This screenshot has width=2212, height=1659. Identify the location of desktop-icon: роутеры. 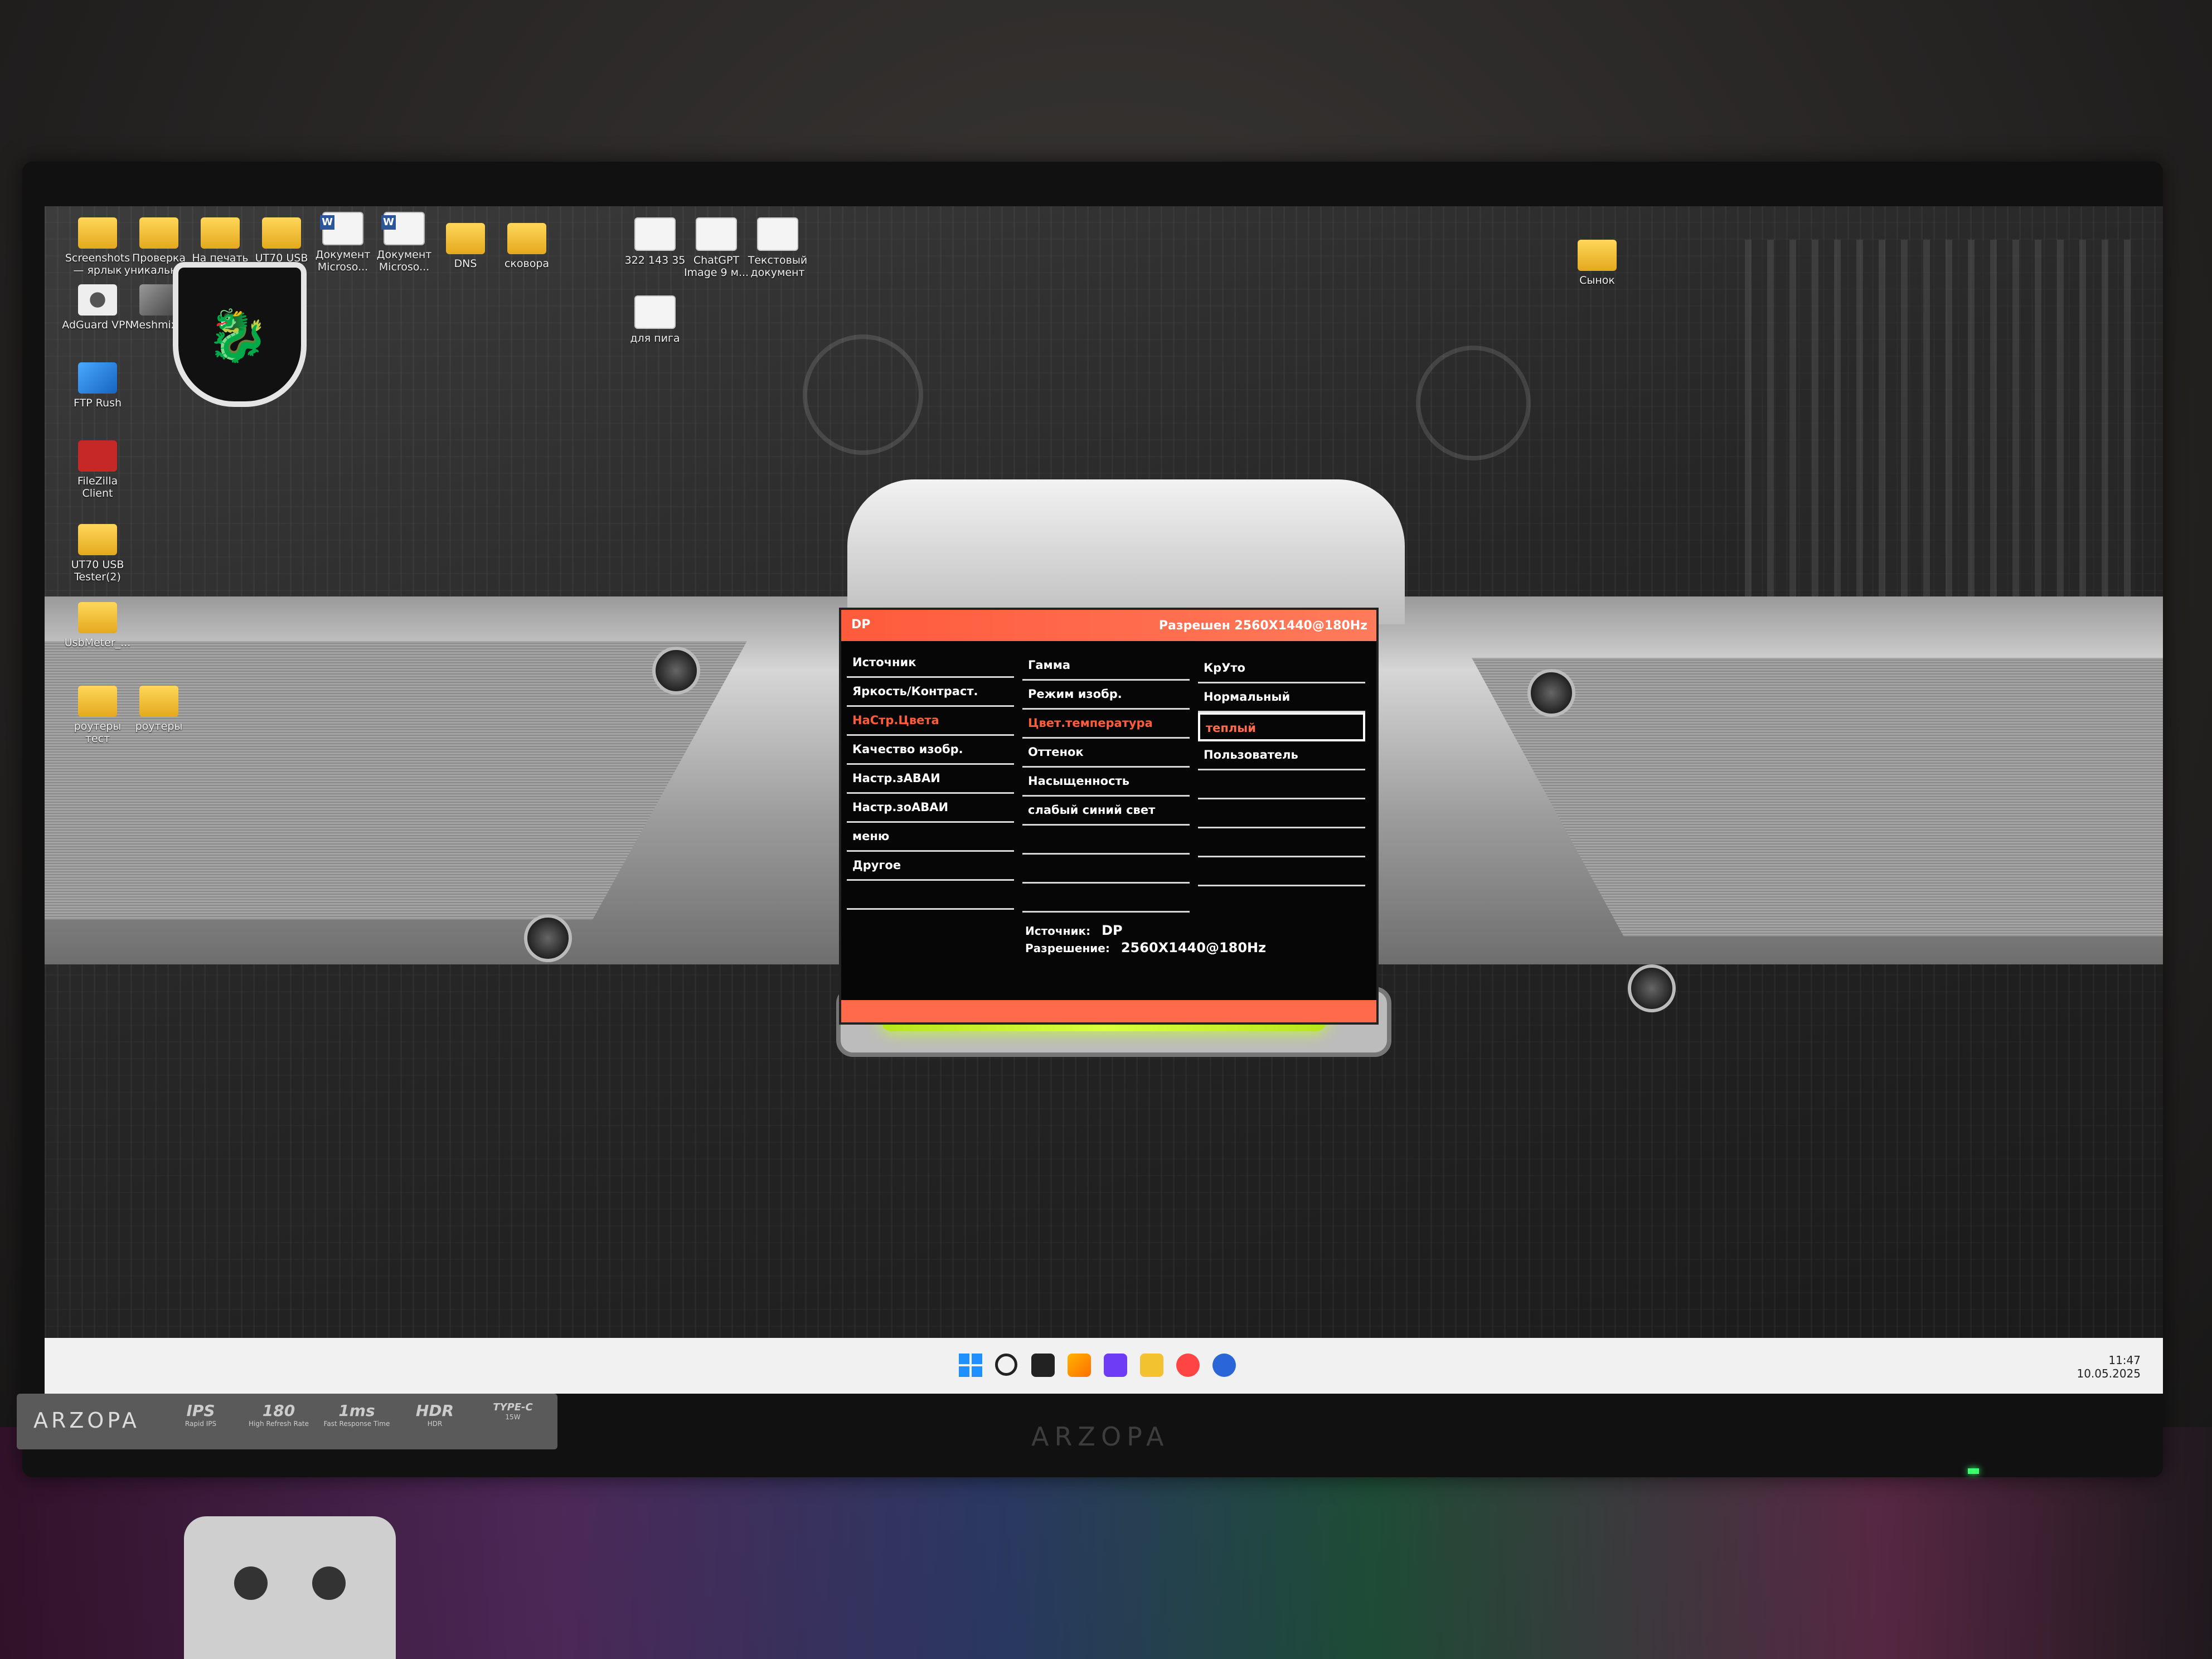
(159, 709).